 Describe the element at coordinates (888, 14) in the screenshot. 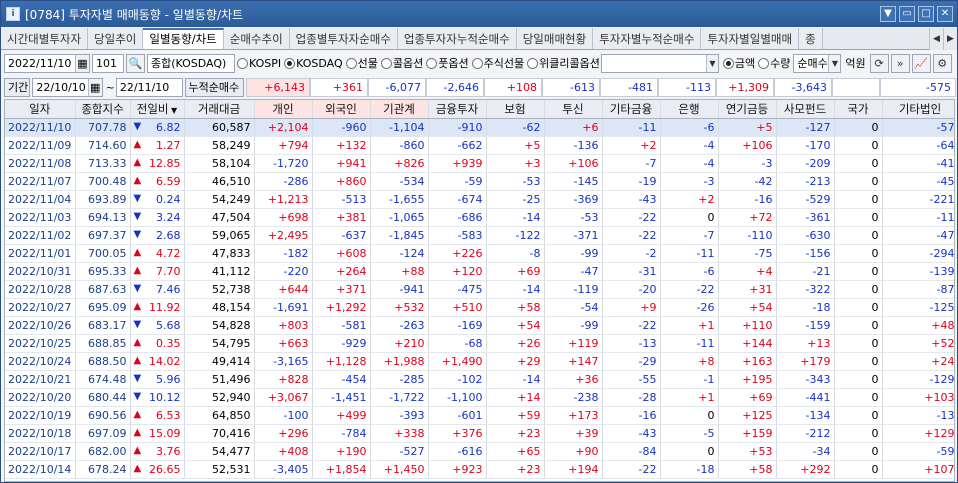

I see `menu-icon: ▼` at that location.